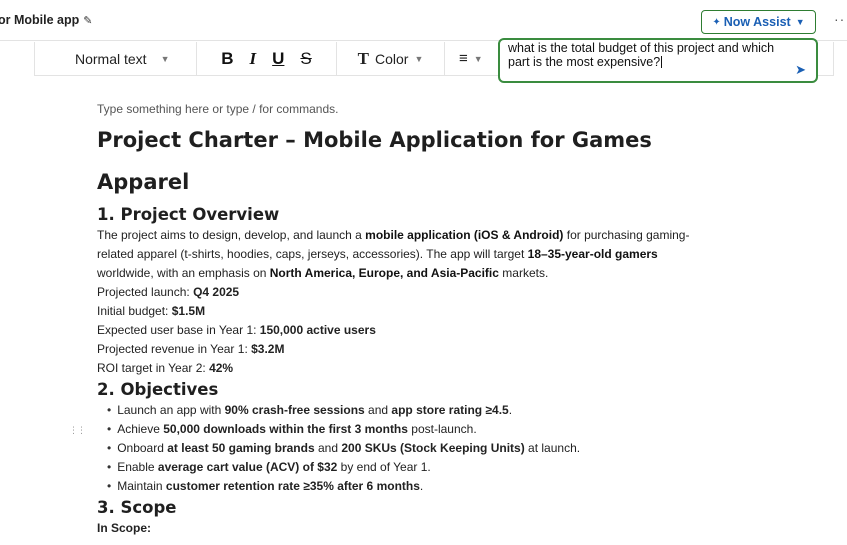 The image size is (847, 545). Describe the element at coordinates (77, 430) in the screenshot. I see `drag-handle-icon: ⋮⋮` at that location.